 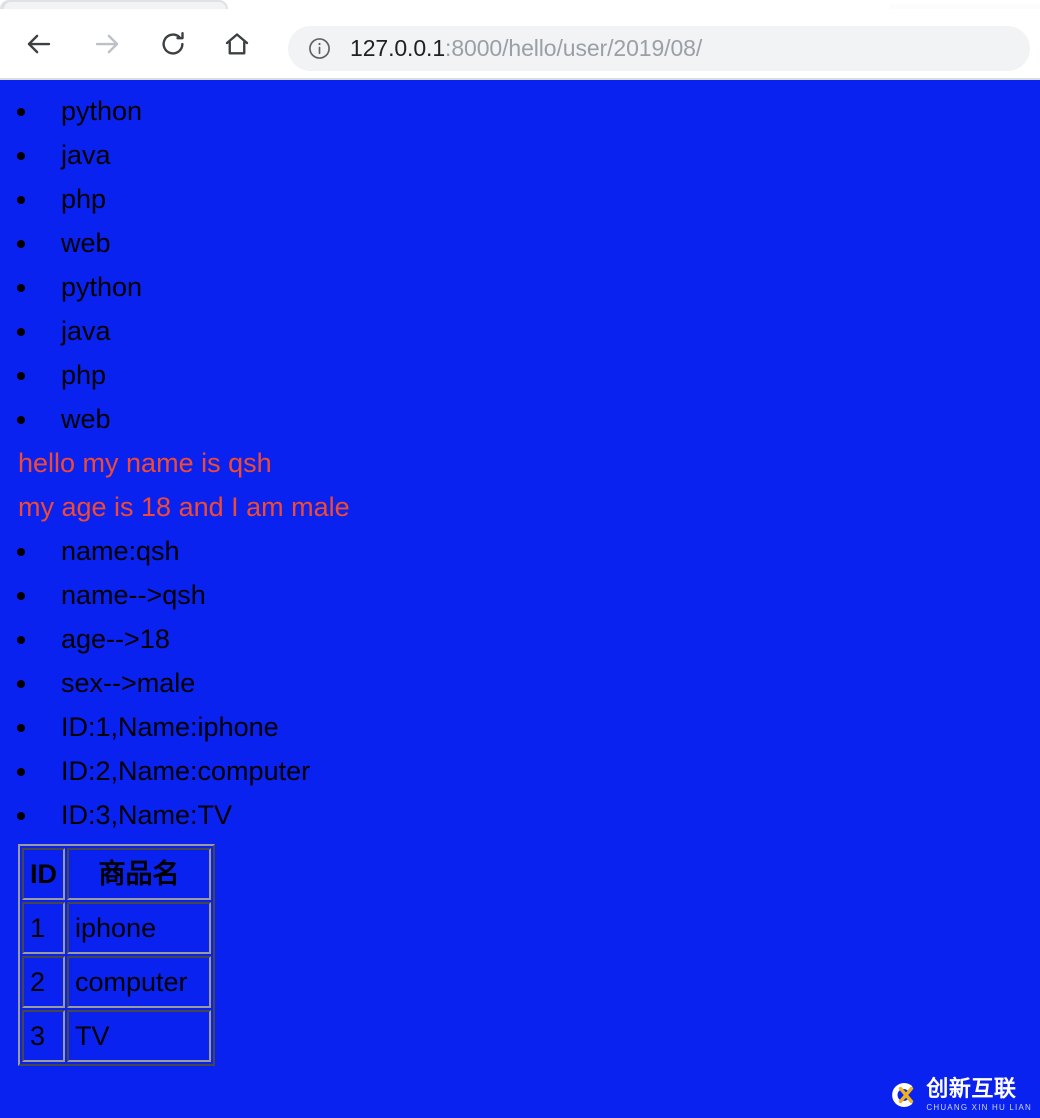 I want to click on list-item: age-->18, so click(x=520, y=639).